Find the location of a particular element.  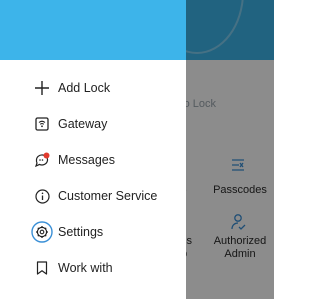

menu-item-label: Settings is located at coordinates (81, 232).